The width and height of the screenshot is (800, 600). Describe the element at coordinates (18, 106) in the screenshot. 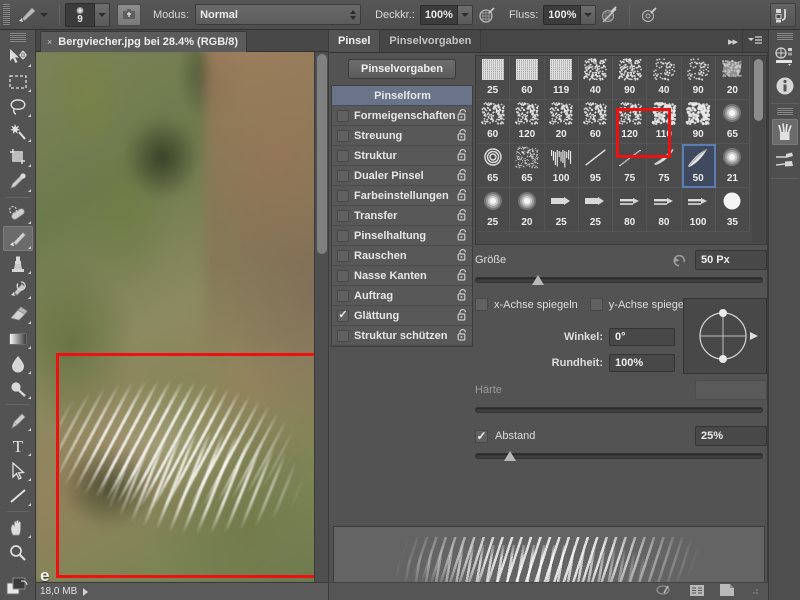

I see `lasso-tool` at that location.